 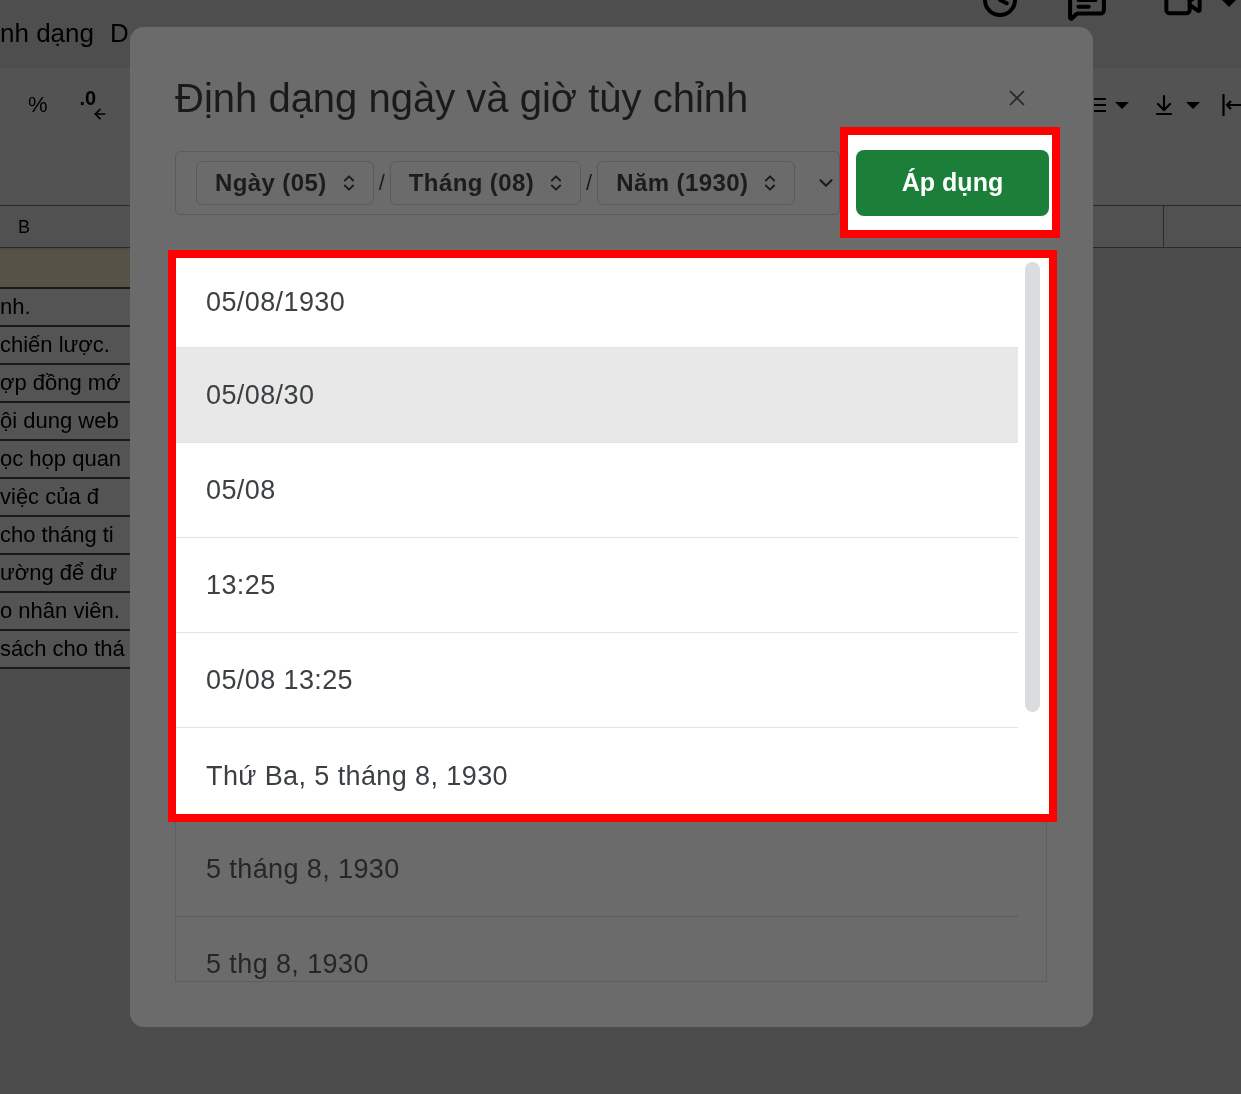 I want to click on format-option: 5 tháng 8, 1930, so click(x=597, y=869).